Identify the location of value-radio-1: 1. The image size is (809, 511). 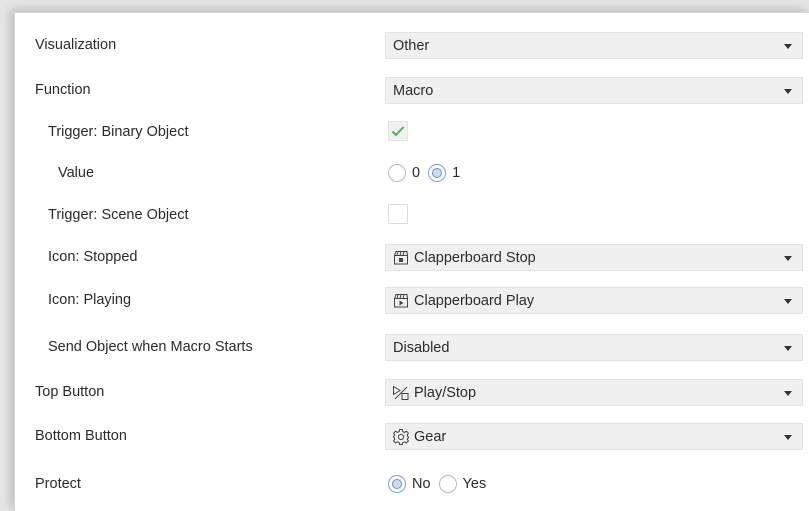
(444, 173).